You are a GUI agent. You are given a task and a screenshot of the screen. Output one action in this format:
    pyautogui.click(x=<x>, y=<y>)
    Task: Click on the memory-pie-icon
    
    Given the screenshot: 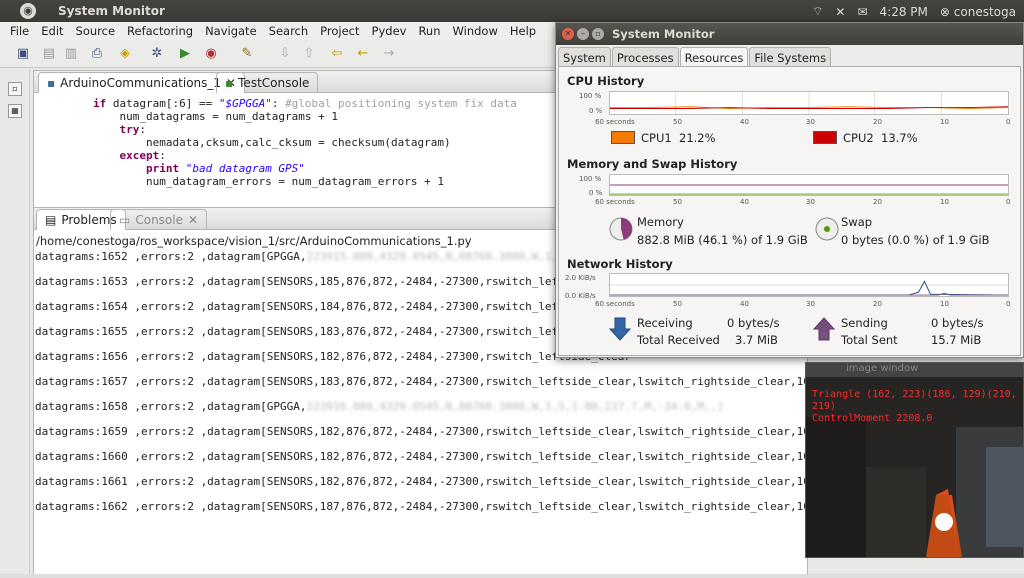 What is the action you would take?
    pyautogui.click(x=621, y=229)
    